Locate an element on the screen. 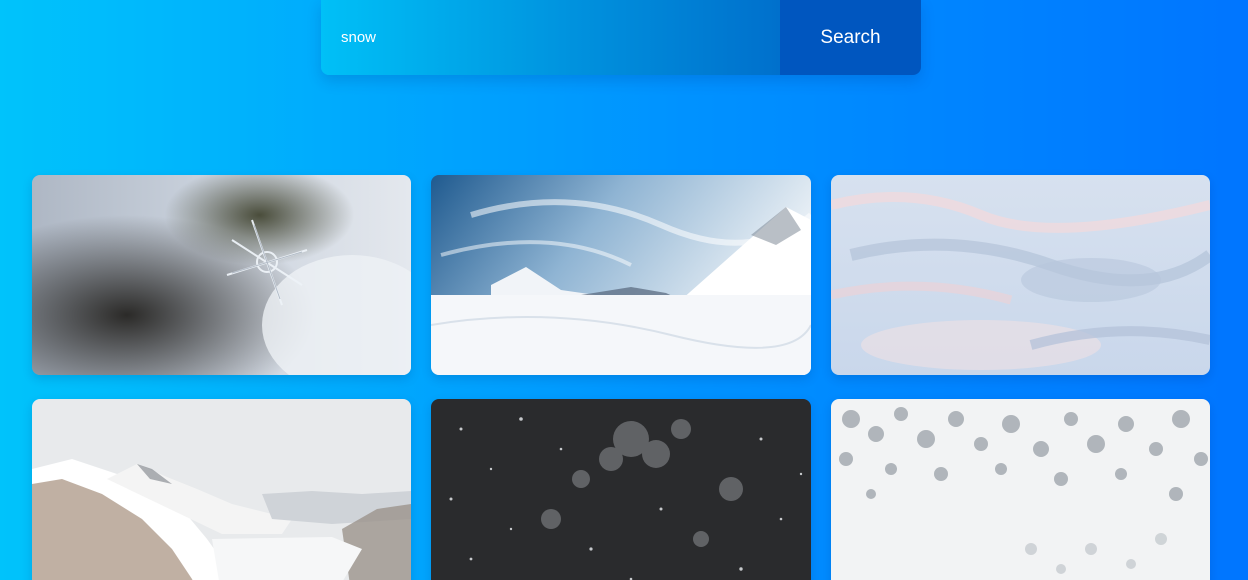 The image size is (1248, 580). search-bar: Search is located at coordinates (621, 37).